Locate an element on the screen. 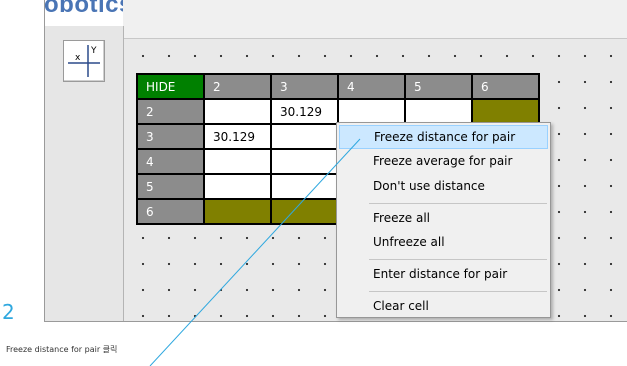  column-header: 3 is located at coordinates (304, 86).